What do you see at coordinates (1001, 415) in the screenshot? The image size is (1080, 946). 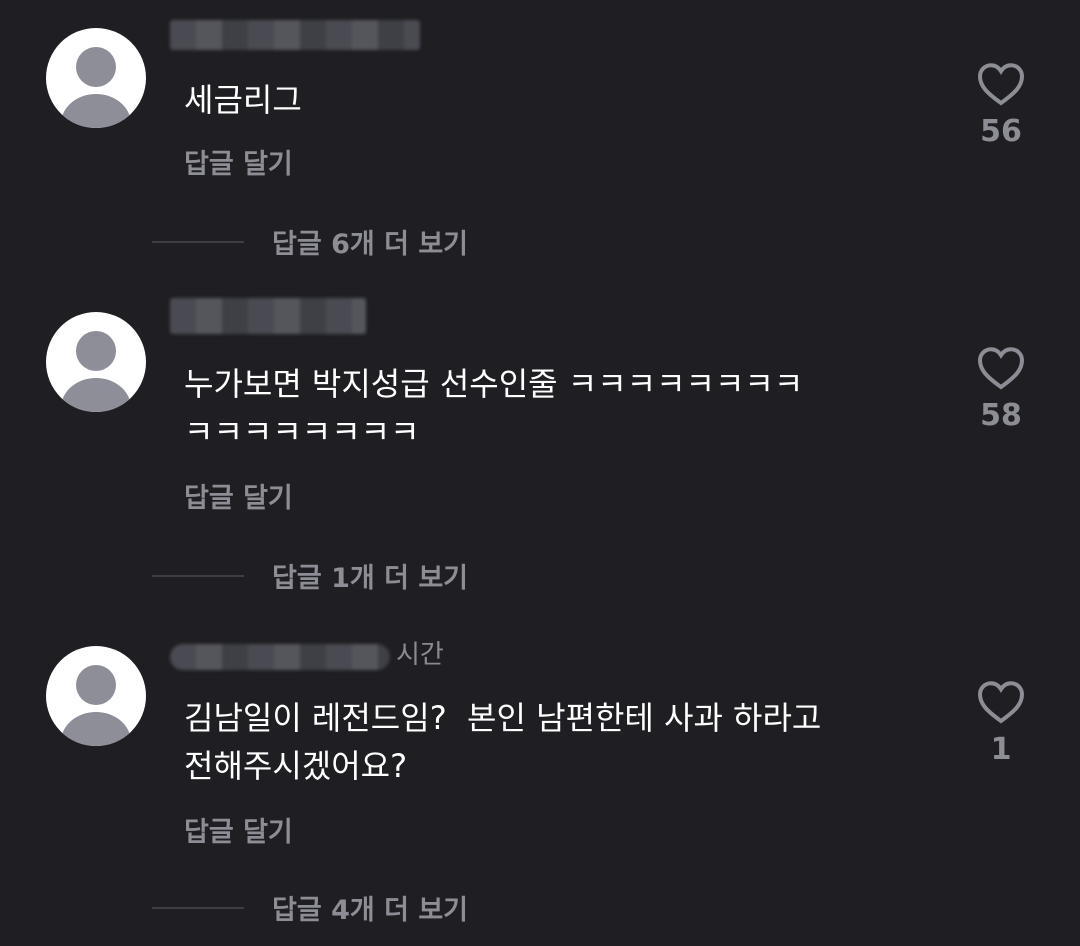 I see `like-count: 58` at bounding box center [1001, 415].